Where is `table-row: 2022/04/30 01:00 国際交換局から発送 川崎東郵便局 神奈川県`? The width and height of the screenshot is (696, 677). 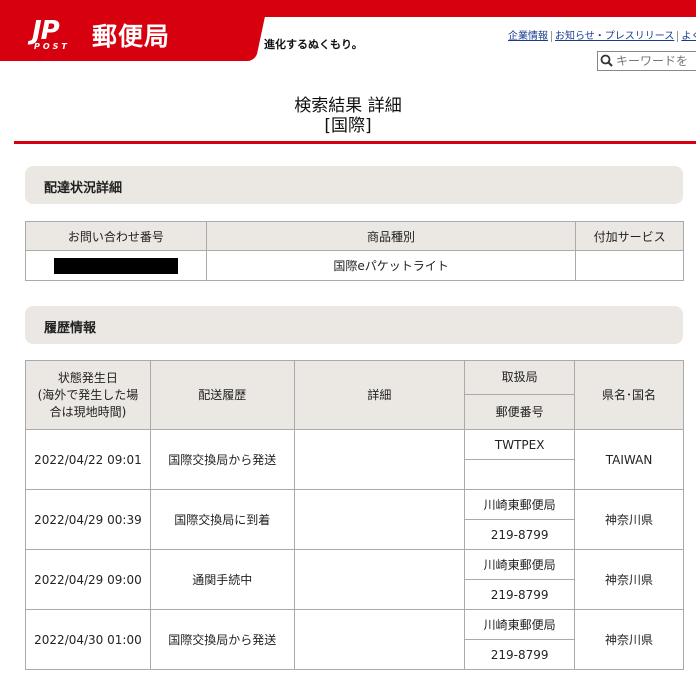
table-row: 2022/04/30 01:00 国際交換局から発送 川崎東郵便局 神奈川県 is located at coordinates (354, 639).